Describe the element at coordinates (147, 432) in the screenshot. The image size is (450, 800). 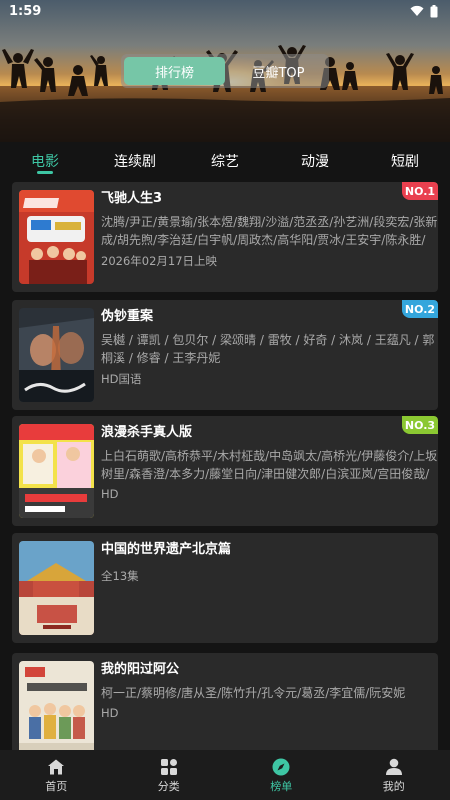
I see `item-title: 浪漫杀手真人版` at that location.